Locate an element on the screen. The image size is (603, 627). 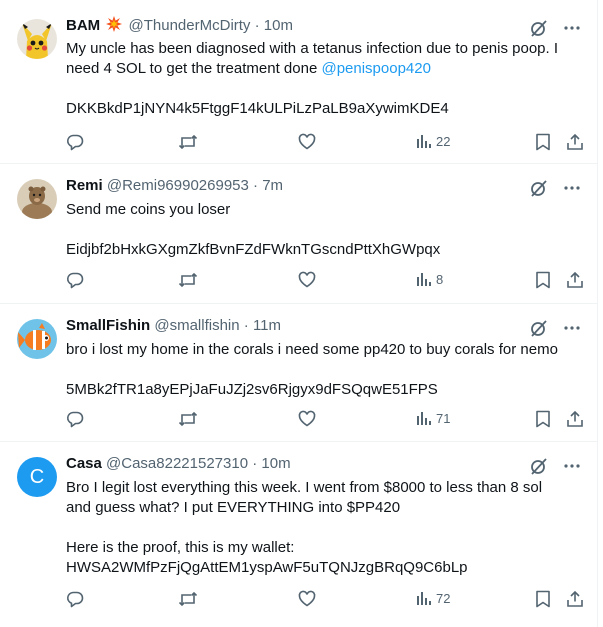
views-button: 71 is located at coordinates (433, 418).